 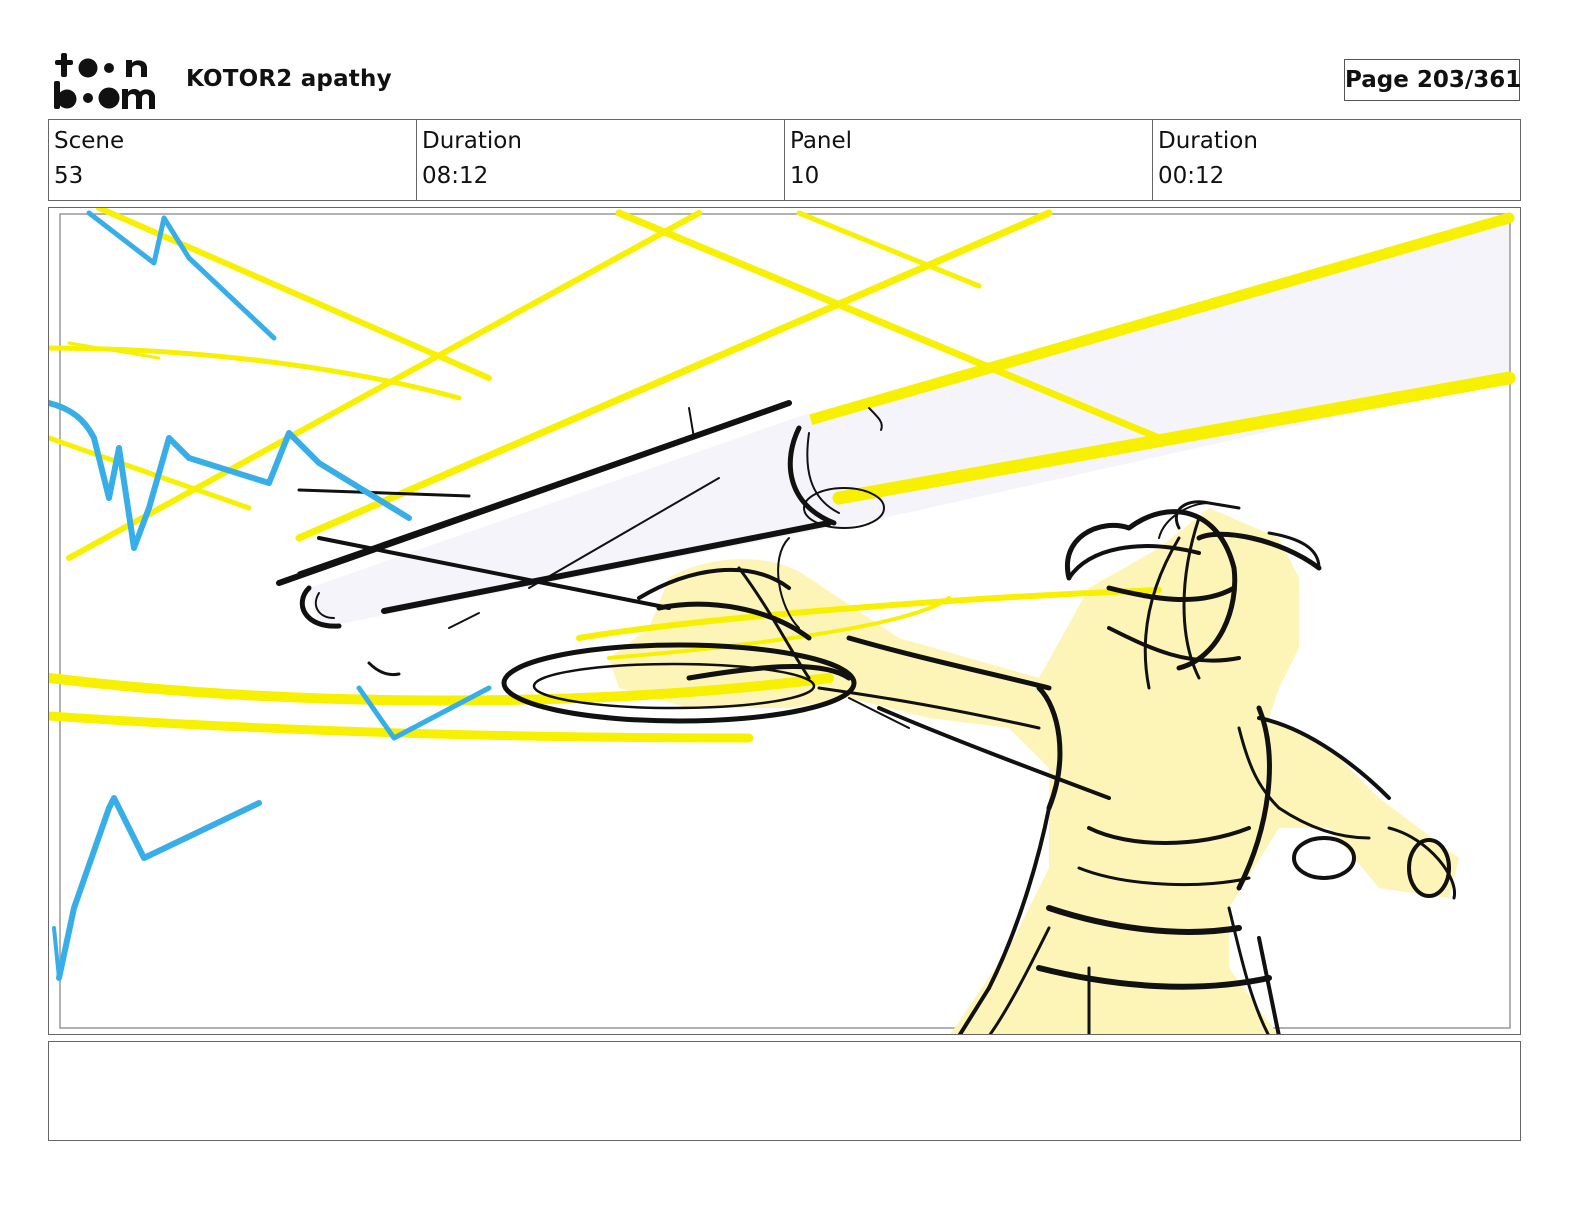 I want to click on scene-duration-label: Duration, so click(x=472, y=141).